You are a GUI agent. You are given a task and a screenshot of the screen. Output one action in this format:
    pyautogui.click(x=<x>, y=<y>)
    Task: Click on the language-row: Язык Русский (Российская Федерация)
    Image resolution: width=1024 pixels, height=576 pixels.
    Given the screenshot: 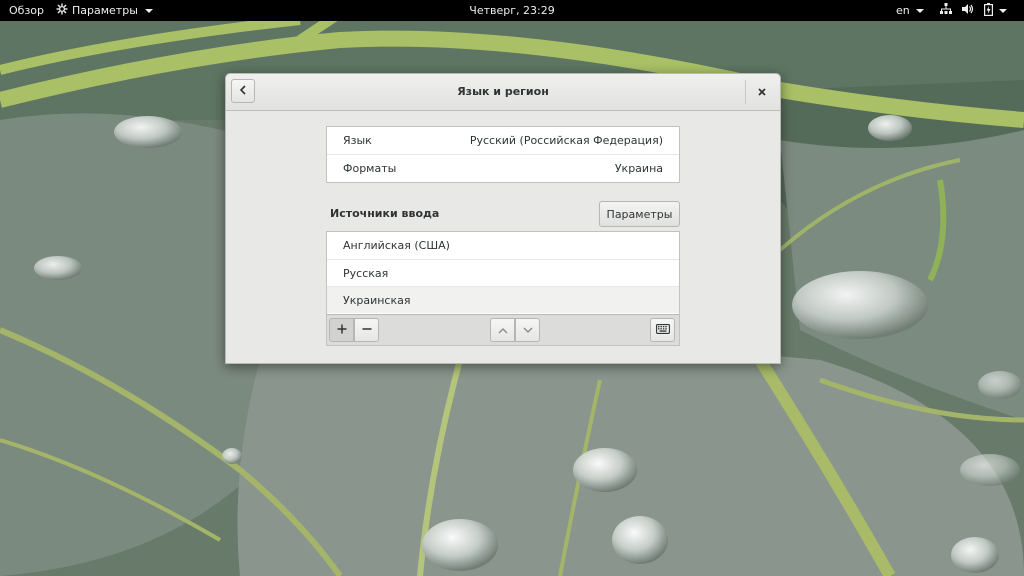 What is the action you would take?
    pyautogui.click(x=503, y=140)
    